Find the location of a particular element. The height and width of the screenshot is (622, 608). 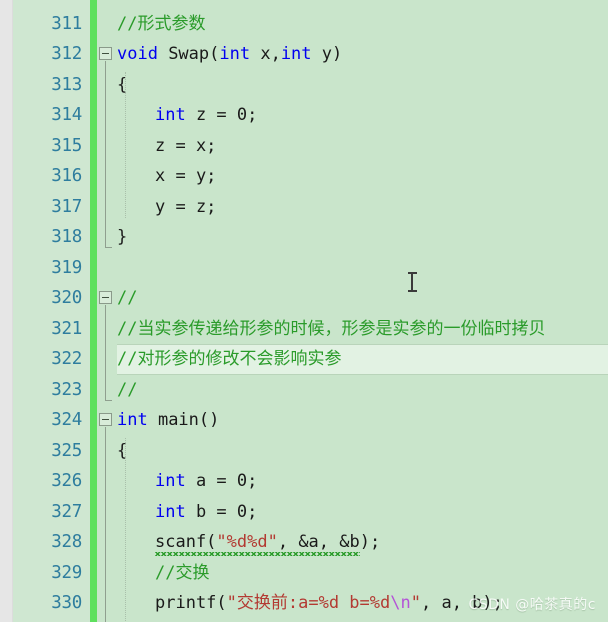

mouse-ibeam-cursor is located at coordinates (412, 282).